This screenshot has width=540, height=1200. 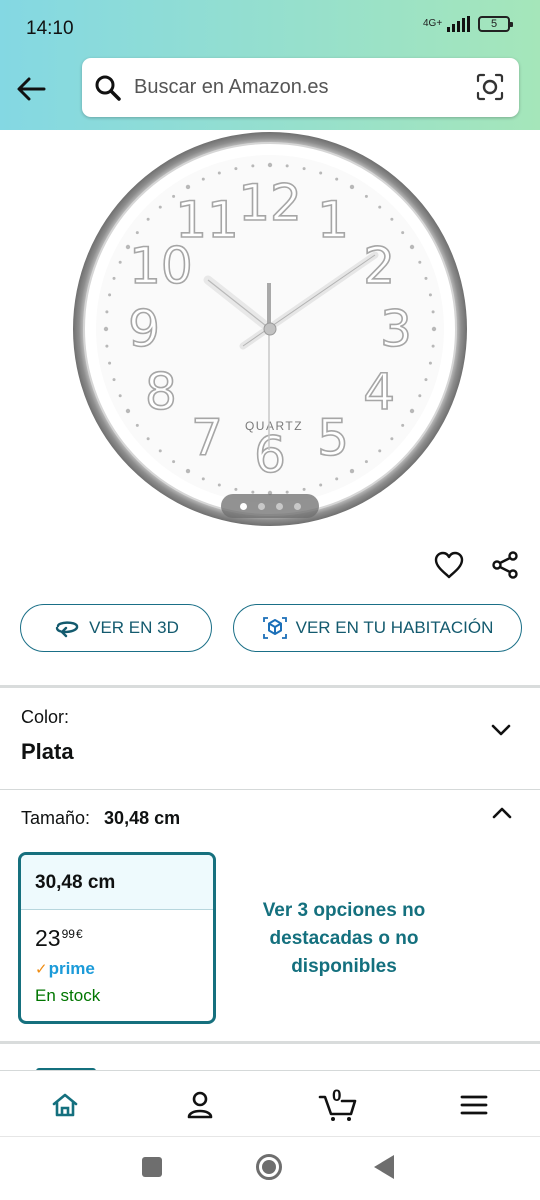 I want to click on chevron-up-icon, so click(x=502, y=813).